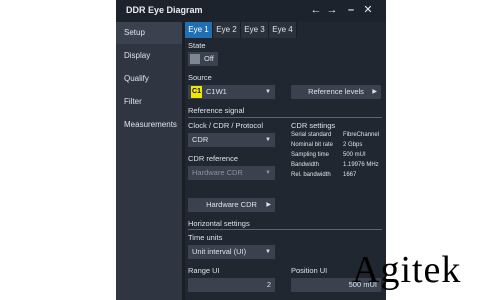 This screenshot has width=500, height=300. I want to click on eye-tabs: Eye 1 Eye 2 Eye 3 Eye 4, so click(285, 30).